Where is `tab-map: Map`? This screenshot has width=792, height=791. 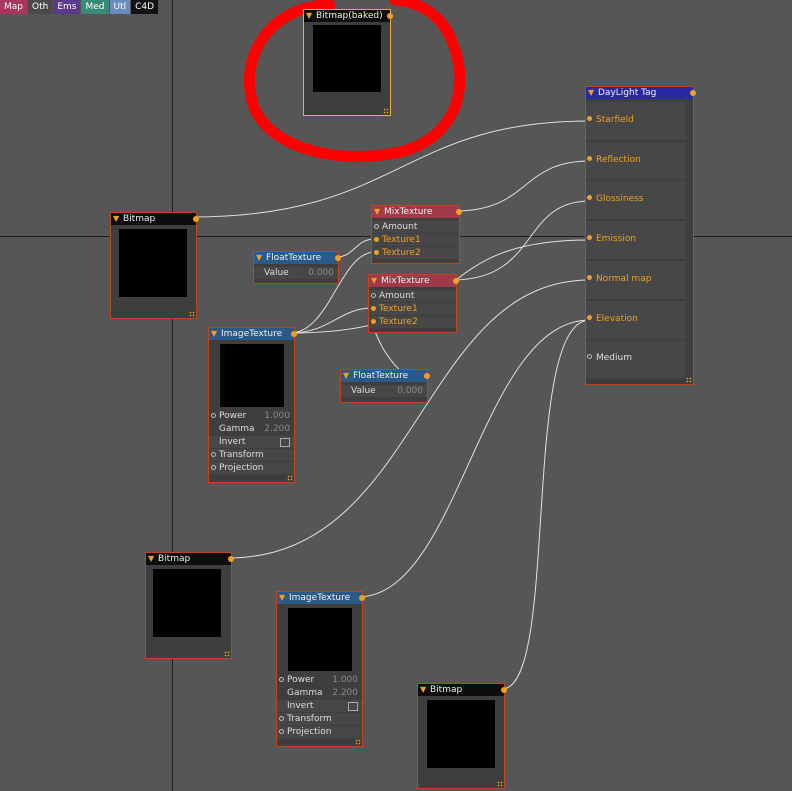 tab-map: Map is located at coordinates (13, 7).